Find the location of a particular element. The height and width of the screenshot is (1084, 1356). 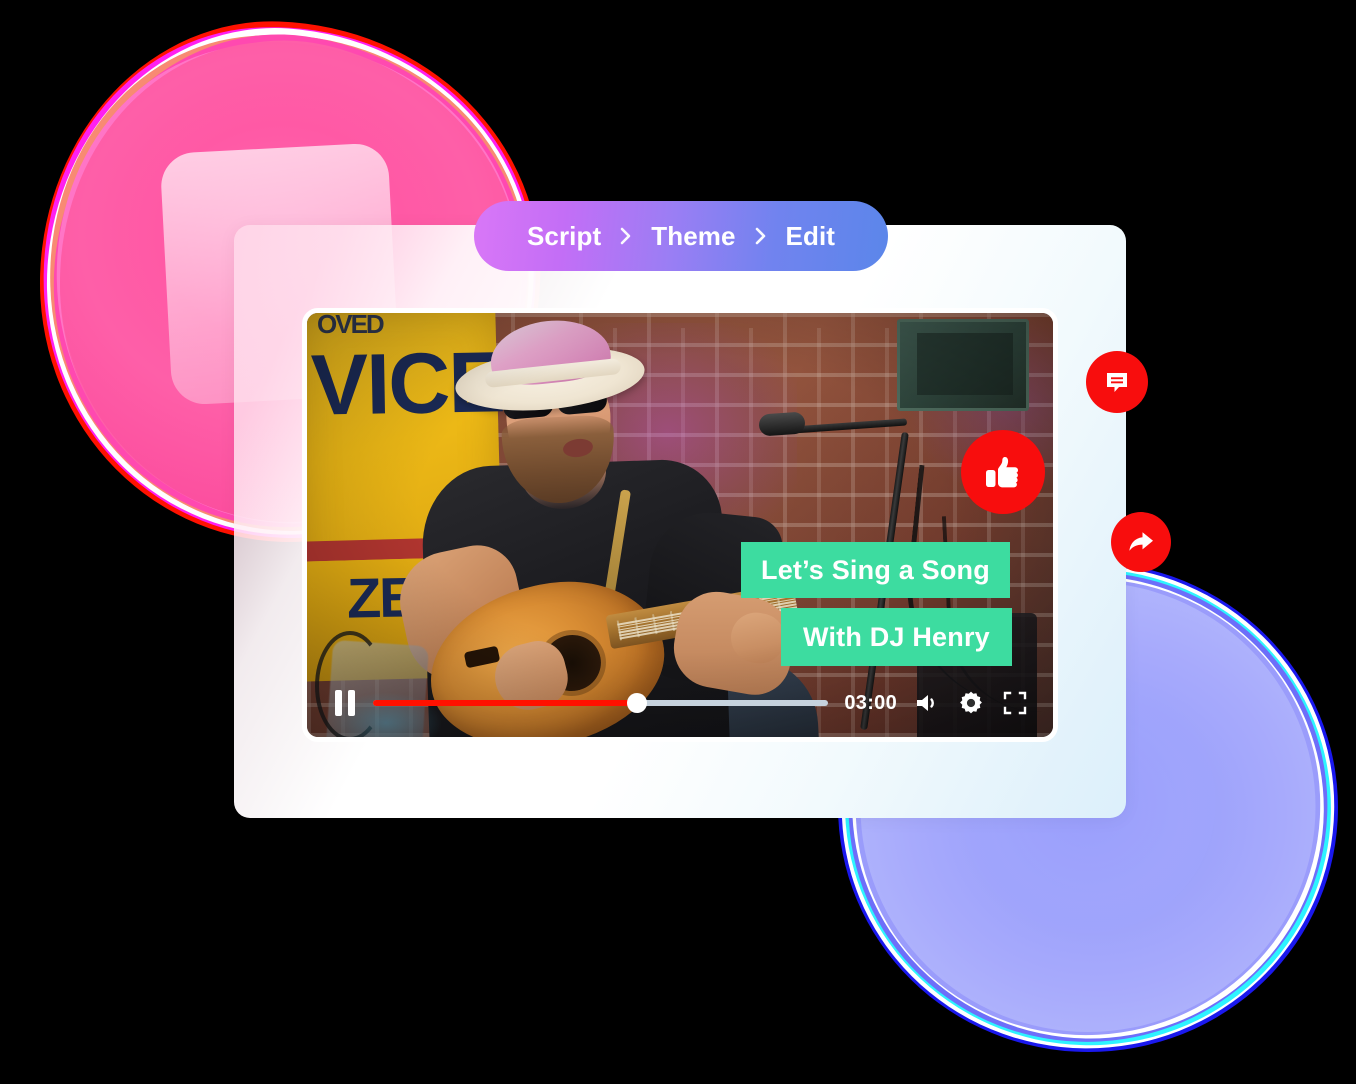

breadcrumb-step-theme: Theme is located at coordinates (693, 236).